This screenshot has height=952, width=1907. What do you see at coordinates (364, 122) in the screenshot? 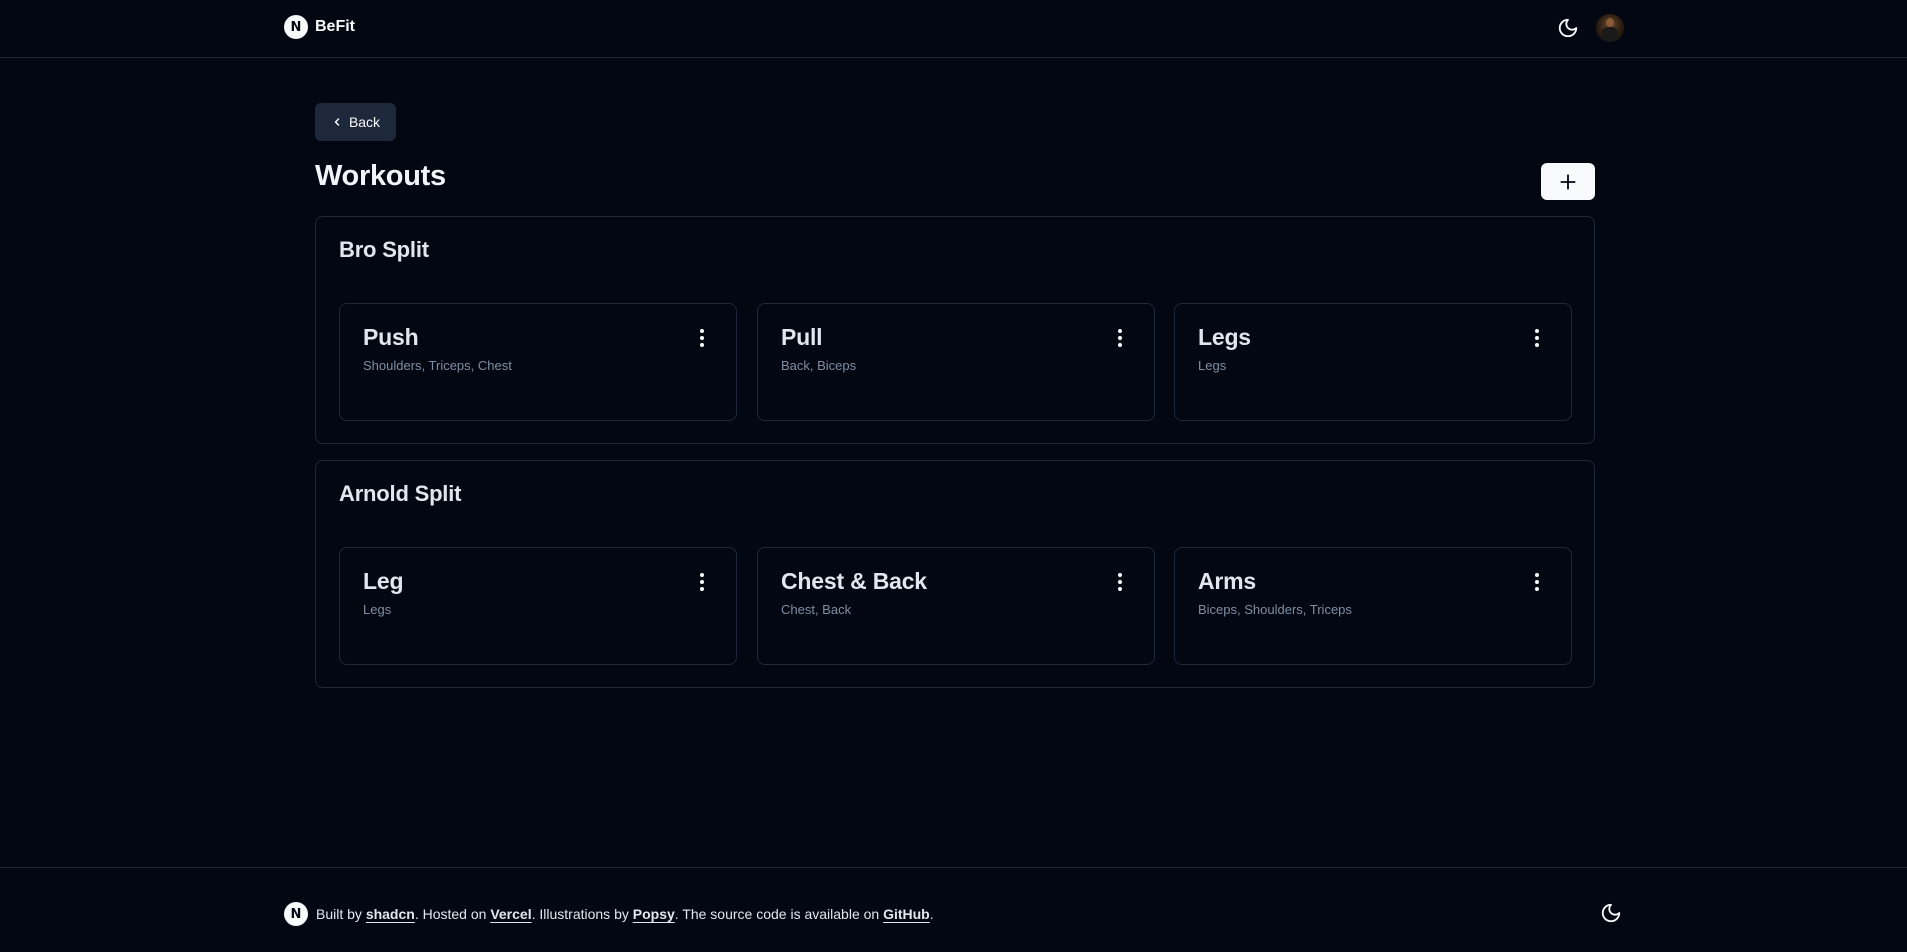
I see `back-label: Back` at bounding box center [364, 122].